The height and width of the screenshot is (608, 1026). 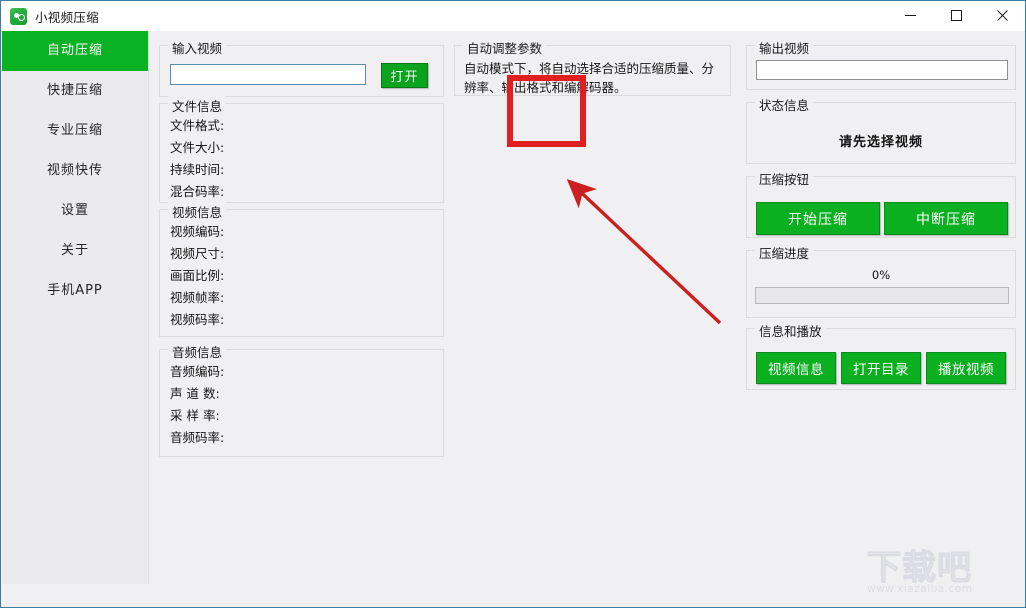 What do you see at coordinates (197, 253) in the screenshot?
I see `video-size-row: 视频尺寸:` at bounding box center [197, 253].